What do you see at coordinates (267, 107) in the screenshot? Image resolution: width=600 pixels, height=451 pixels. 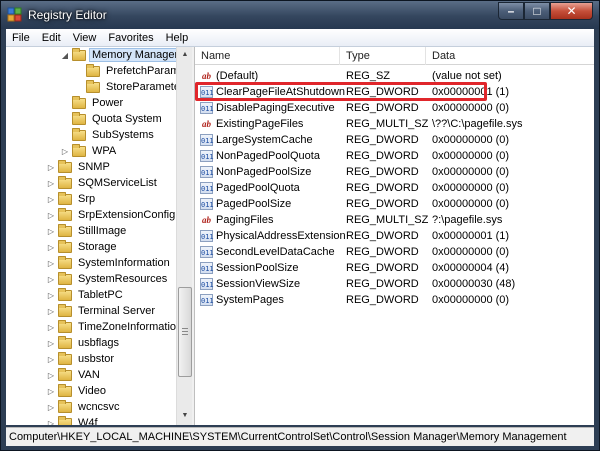 I see `value-name-cell: 011 DisablePagingExecutive` at bounding box center [267, 107].